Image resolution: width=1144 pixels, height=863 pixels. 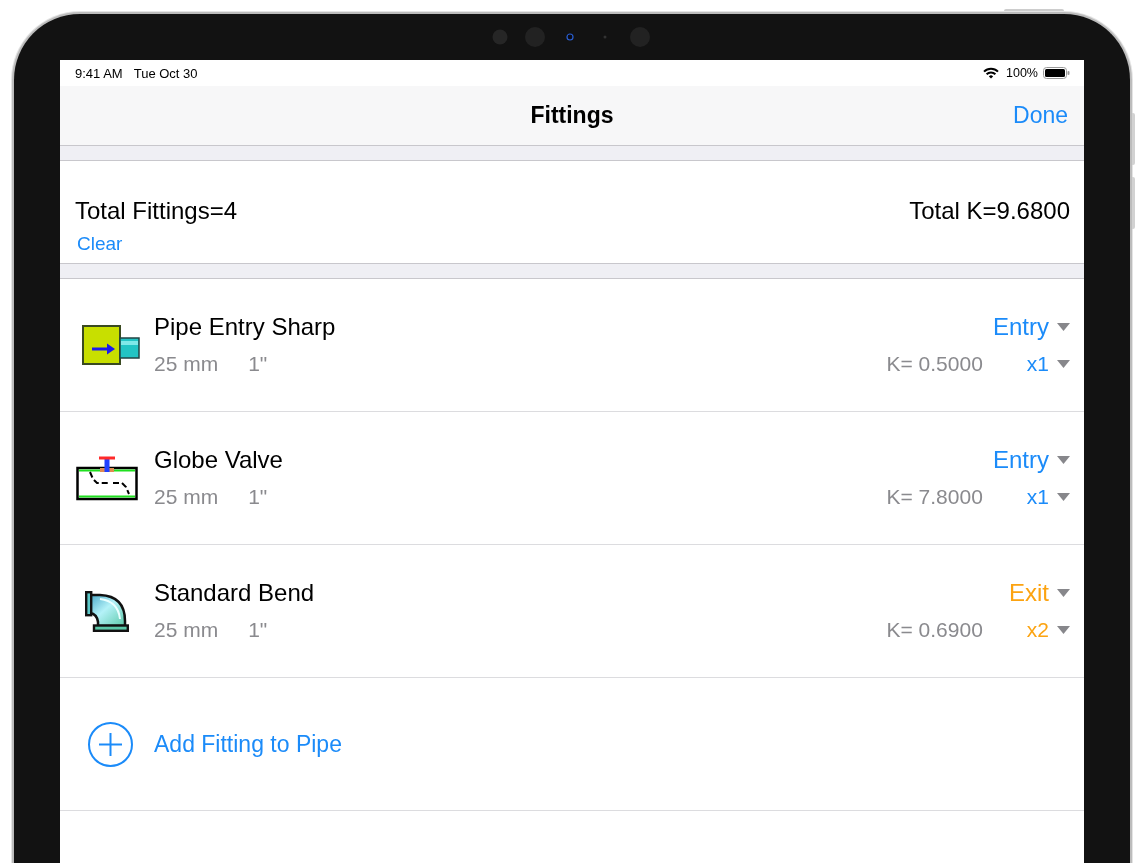 What do you see at coordinates (1048, 630) in the screenshot?
I see `quantity-dropdown: x2` at bounding box center [1048, 630].